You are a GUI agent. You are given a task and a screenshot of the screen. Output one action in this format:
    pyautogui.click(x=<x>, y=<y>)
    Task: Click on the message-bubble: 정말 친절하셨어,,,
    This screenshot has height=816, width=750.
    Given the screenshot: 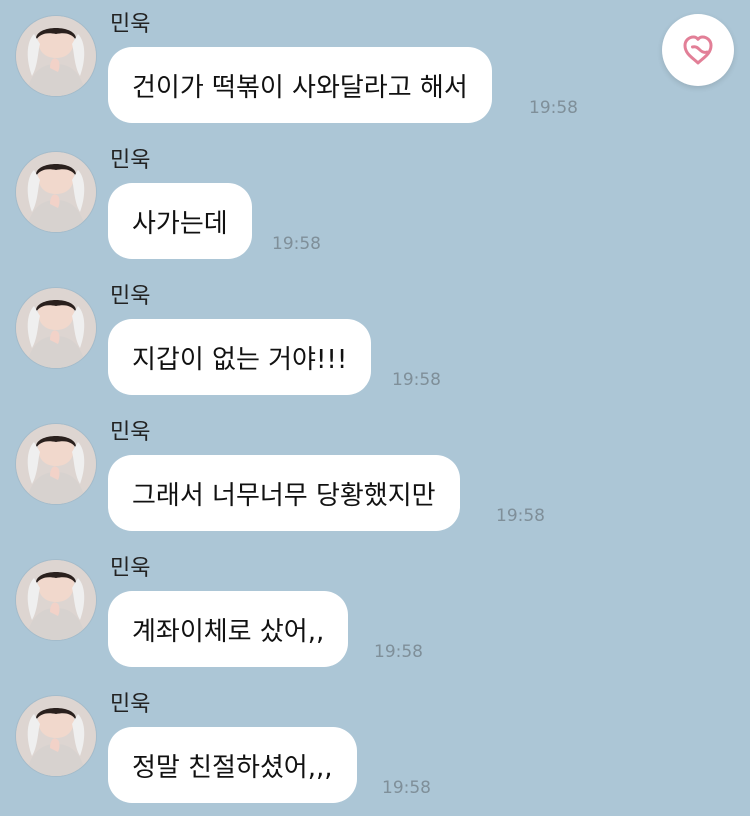 What is the action you would take?
    pyautogui.click(x=232, y=765)
    